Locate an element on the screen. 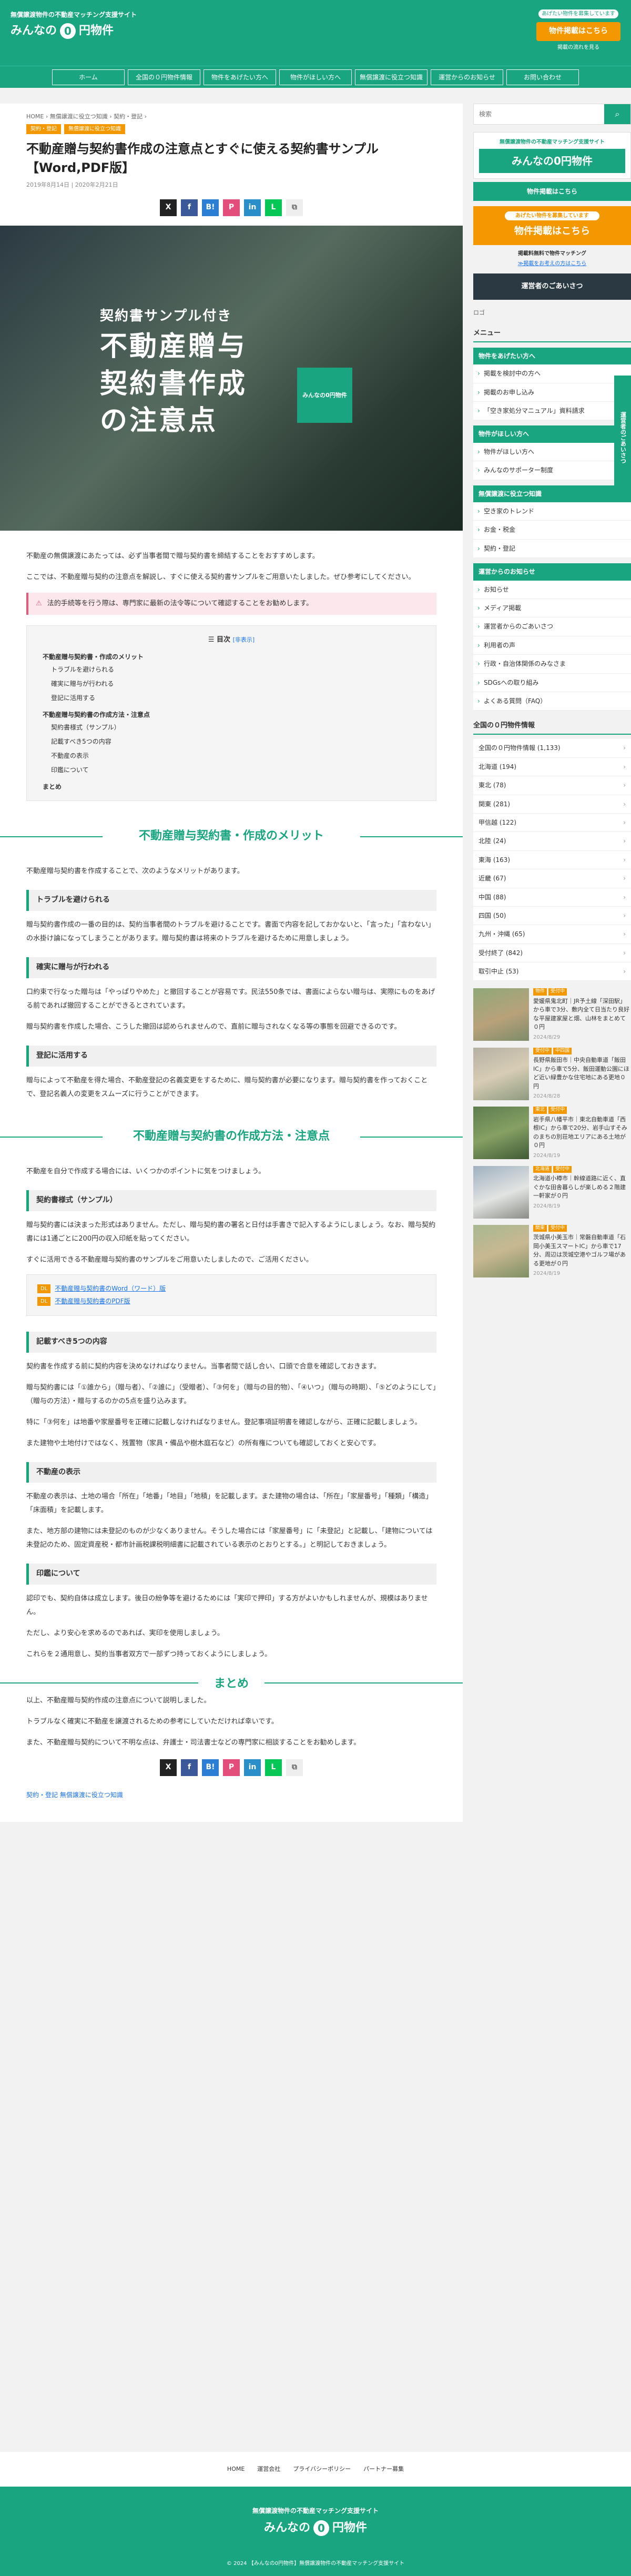 The height and width of the screenshot is (2576, 631). region-item: 九州・沖縄 (65) › is located at coordinates (552, 934).